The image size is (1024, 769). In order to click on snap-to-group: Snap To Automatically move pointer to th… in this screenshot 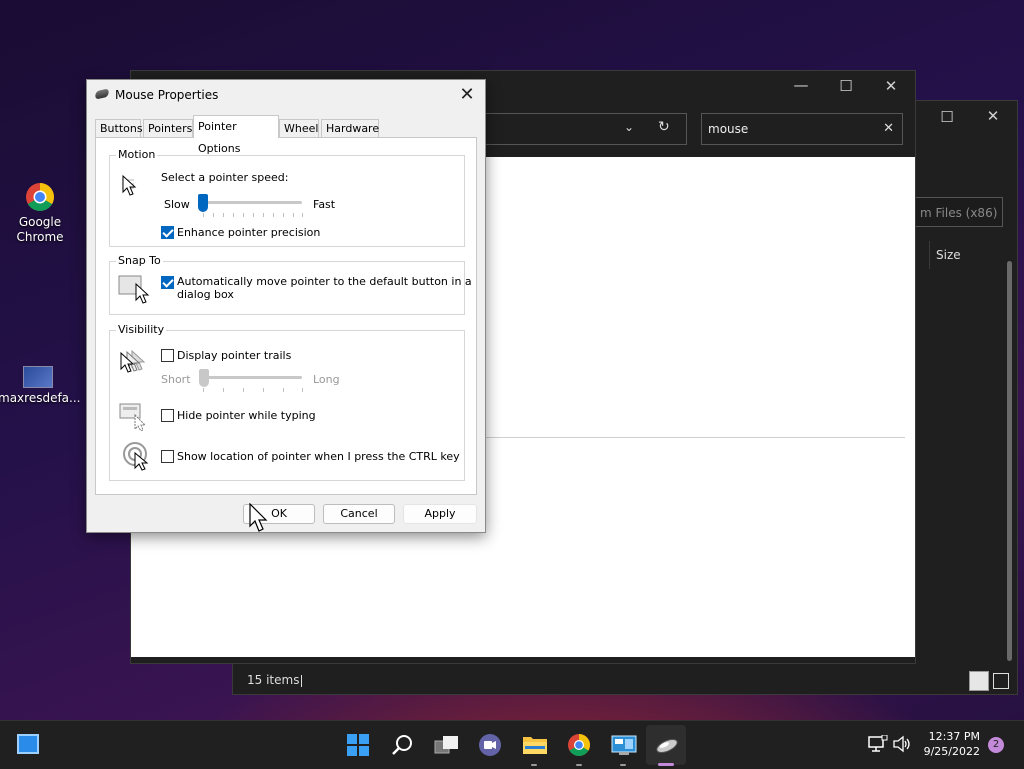, I will do `click(290, 284)`.